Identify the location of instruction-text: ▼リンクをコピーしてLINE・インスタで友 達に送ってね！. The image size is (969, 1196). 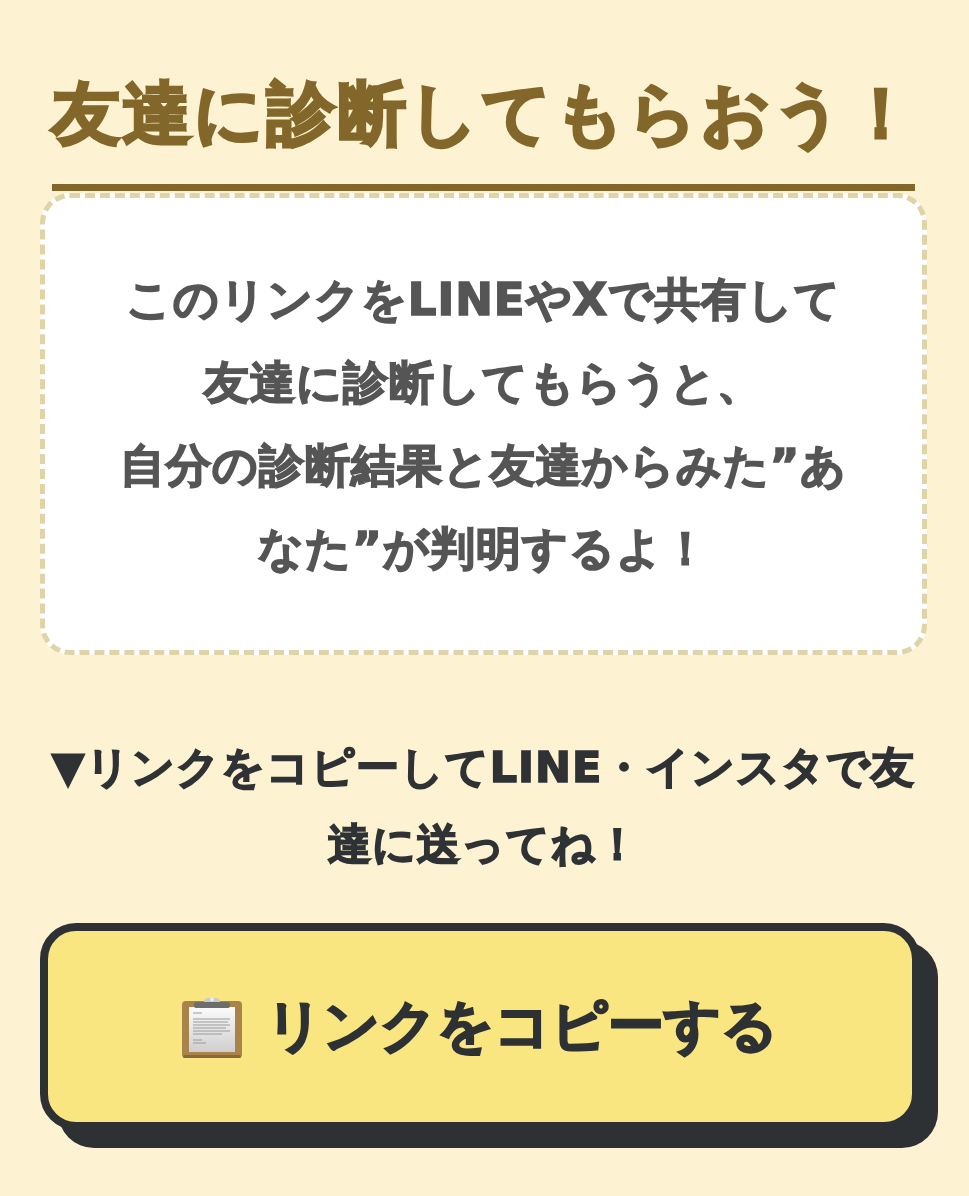
(483, 806).